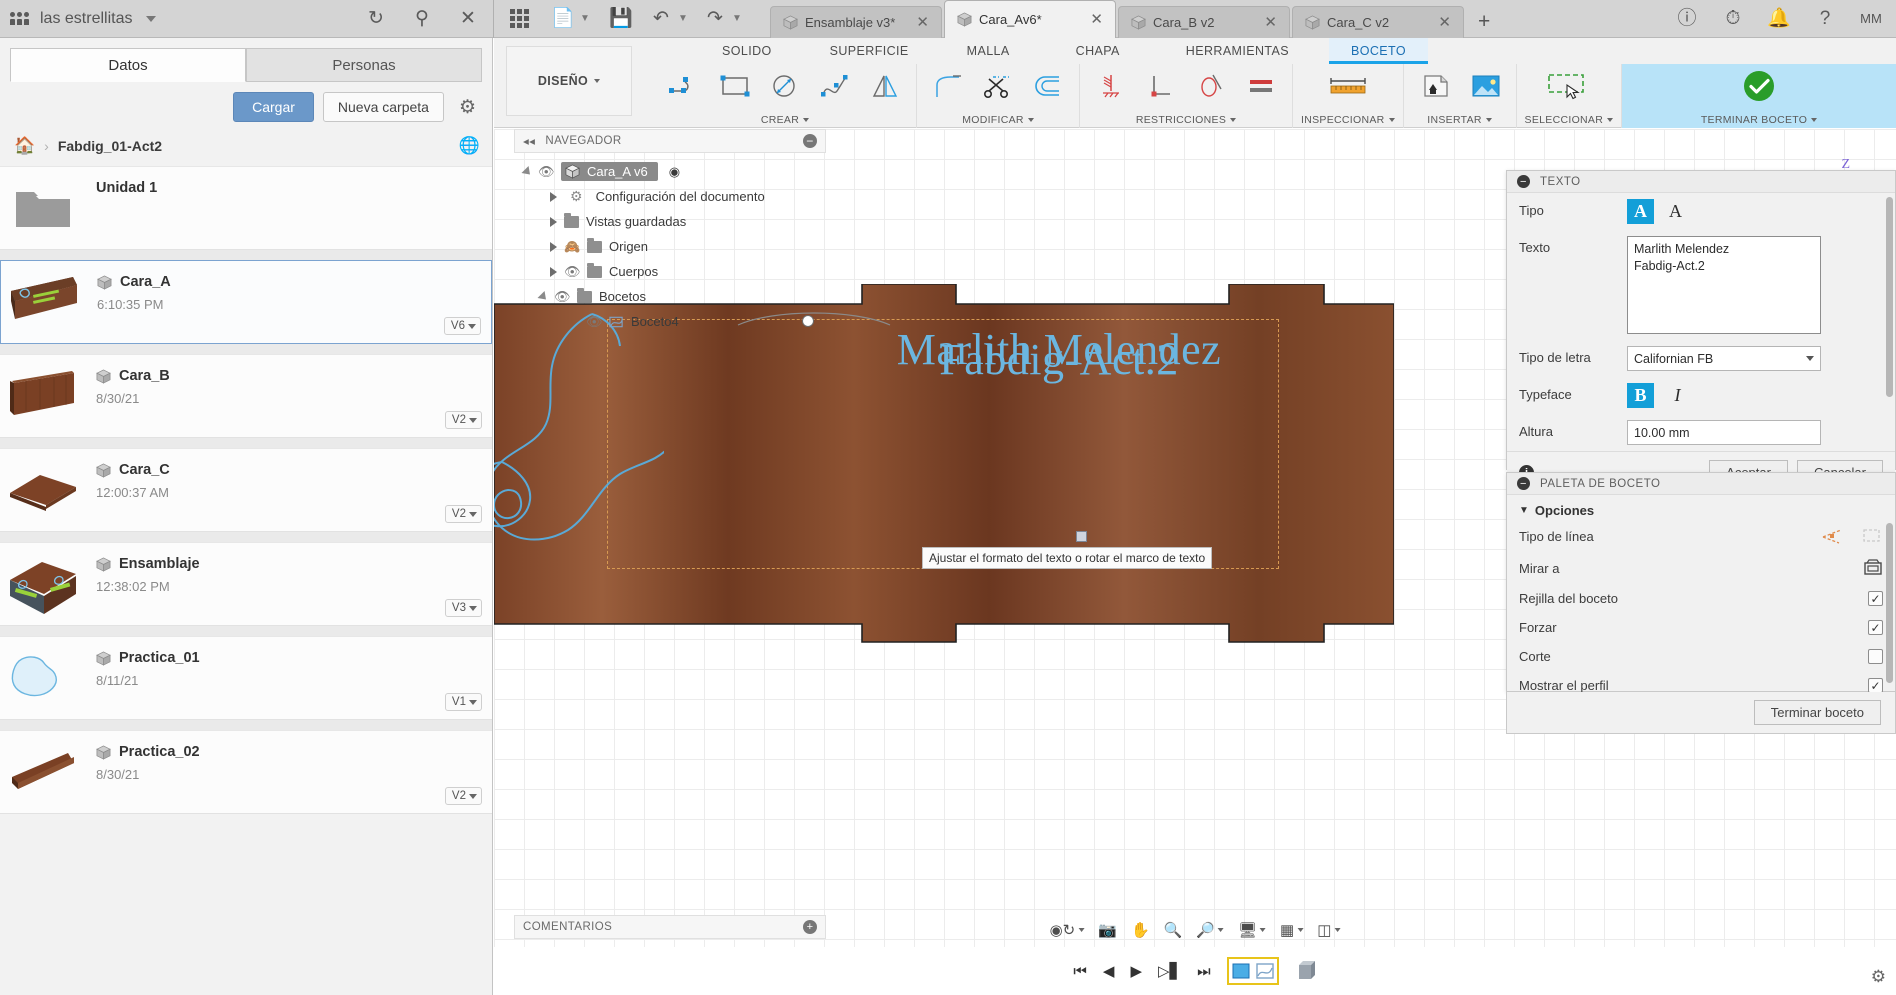  What do you see at coordinates (1378, 21) in the screenshot?
I see `document-tab: Cara_C v2 ✕` at bounding box center [1378, 21].